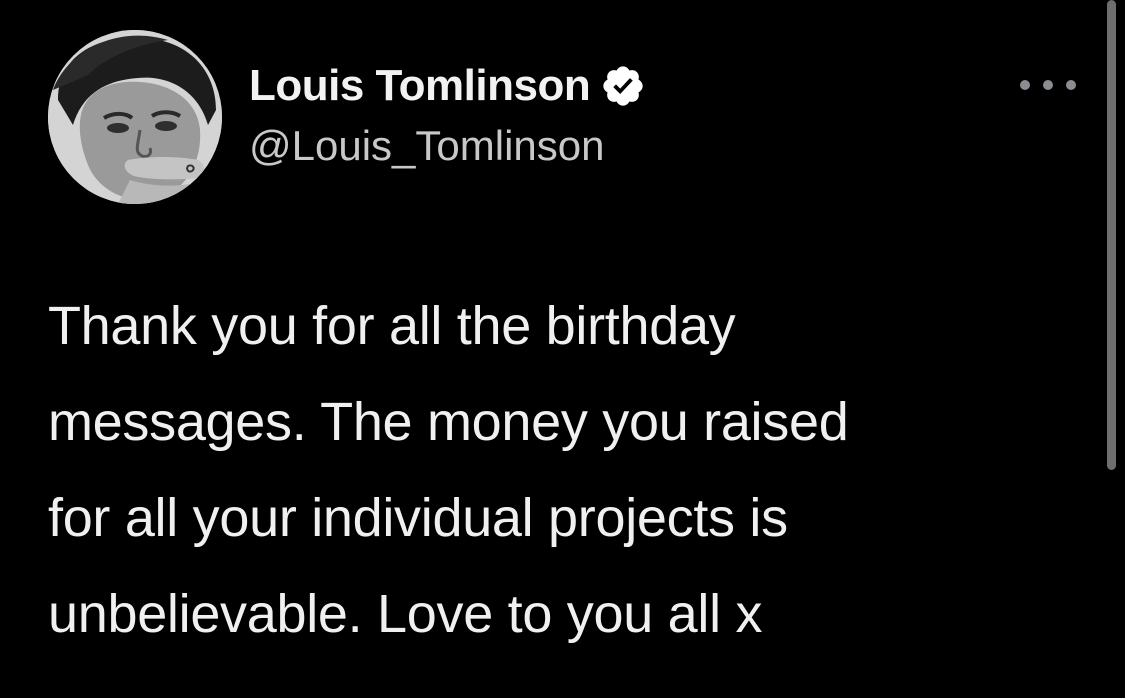 The width and height of the screenshot is (1125, 698). I want to click on avatar, so click(135, 117).